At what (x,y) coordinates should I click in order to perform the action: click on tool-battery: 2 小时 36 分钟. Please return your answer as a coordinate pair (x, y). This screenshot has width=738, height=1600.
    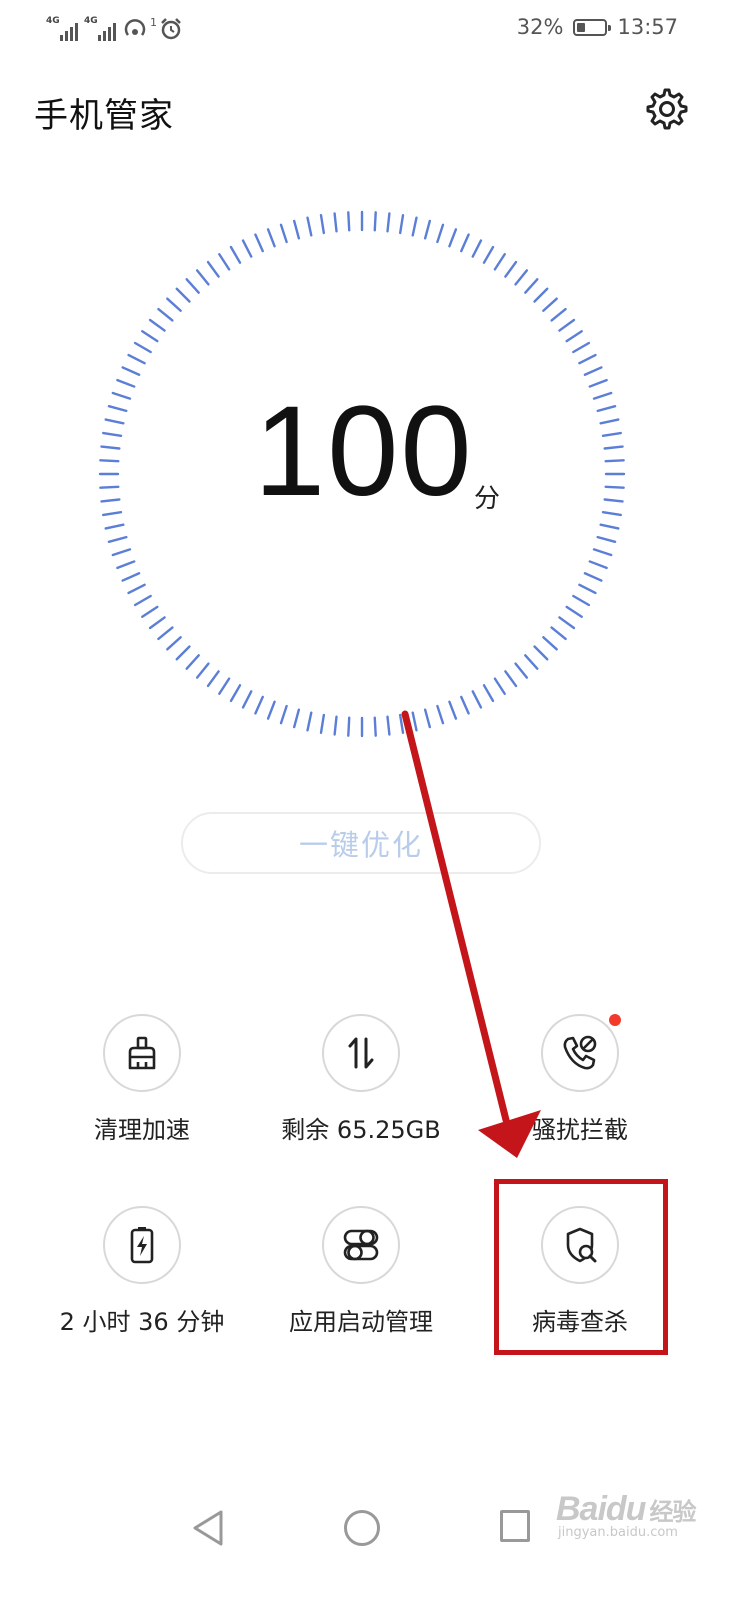
    Looking at the image, I should click on (142, 1271).